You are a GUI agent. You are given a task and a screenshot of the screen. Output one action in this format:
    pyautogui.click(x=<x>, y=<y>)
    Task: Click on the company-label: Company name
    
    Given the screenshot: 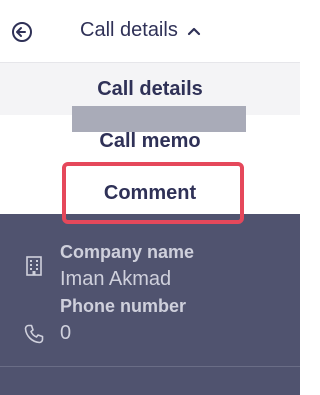 What is the action you would take?
    pyautogui.click(x=127, y=252)
    